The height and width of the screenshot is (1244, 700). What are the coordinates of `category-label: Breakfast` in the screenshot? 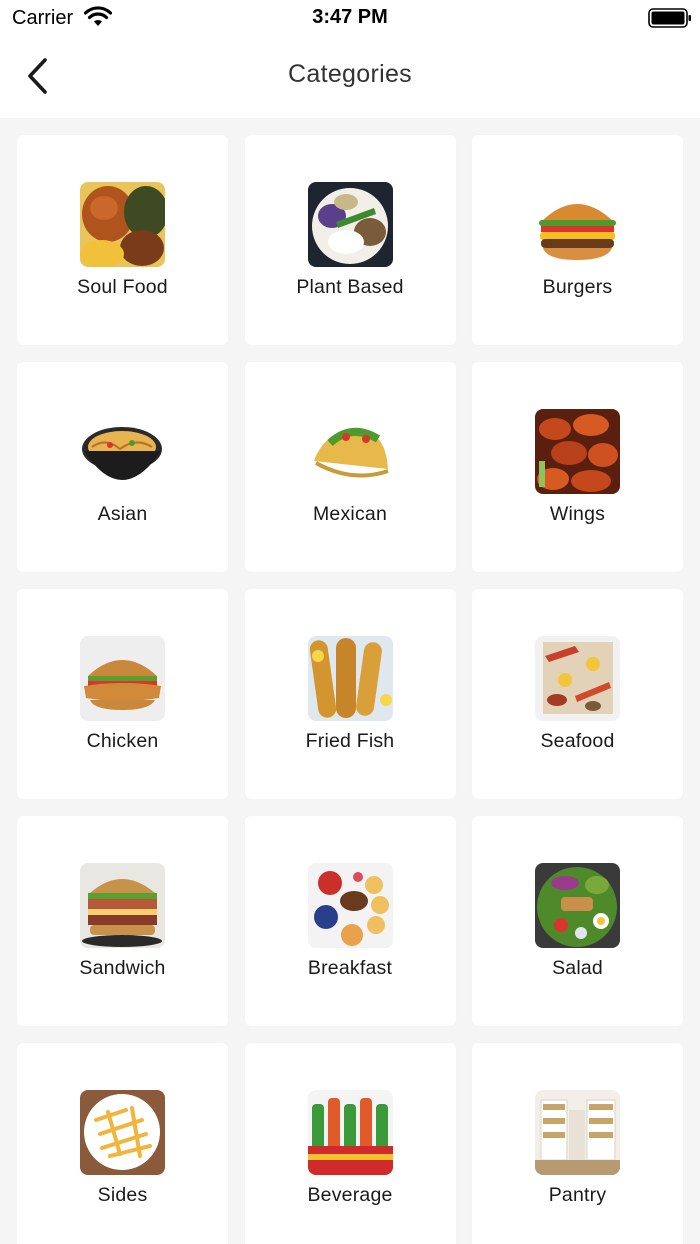 It's located at (350, 968).